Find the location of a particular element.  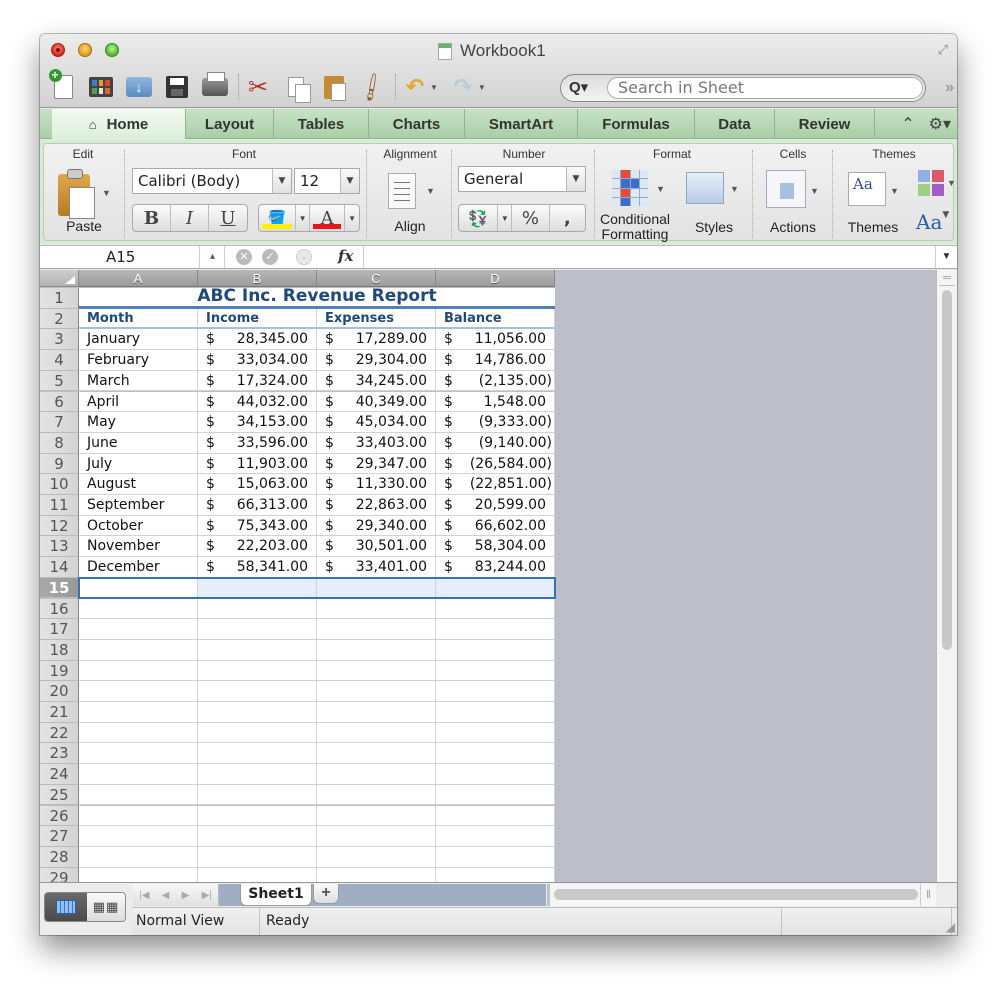

row-header: 16 is located at coordinates (59, 609).